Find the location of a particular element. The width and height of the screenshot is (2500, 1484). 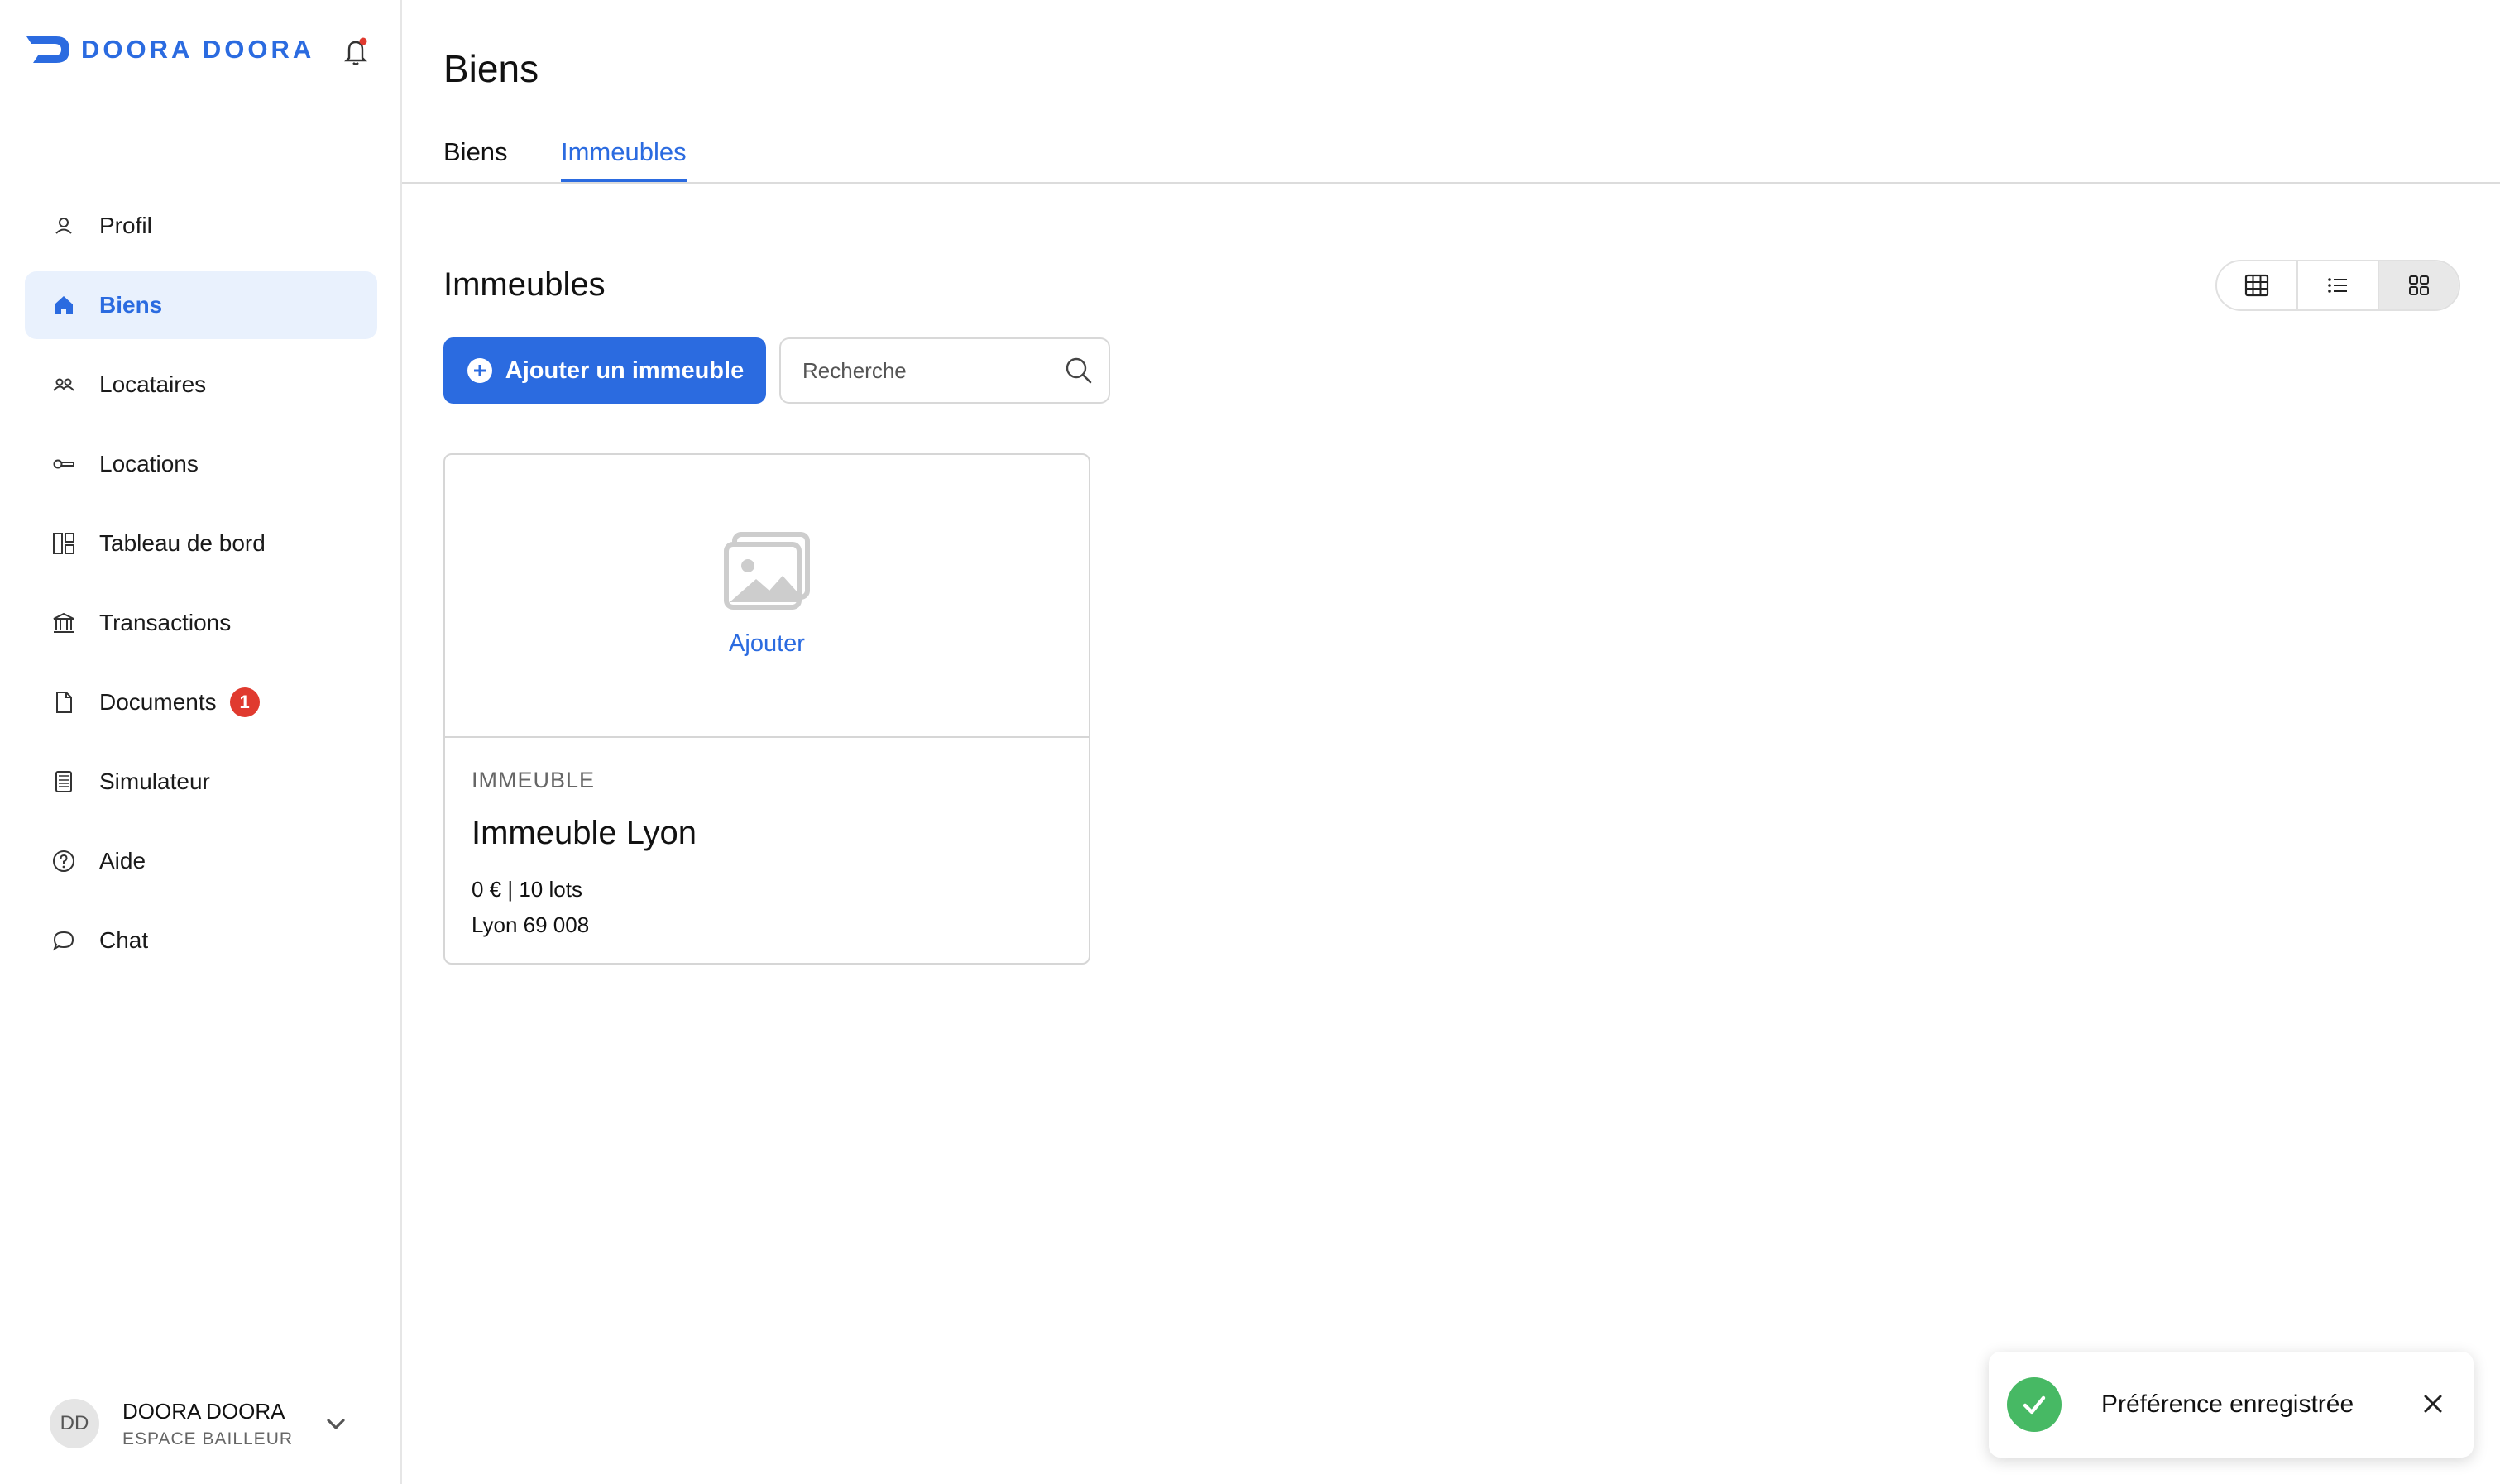

help-icon is located at coordinates (64, 861).